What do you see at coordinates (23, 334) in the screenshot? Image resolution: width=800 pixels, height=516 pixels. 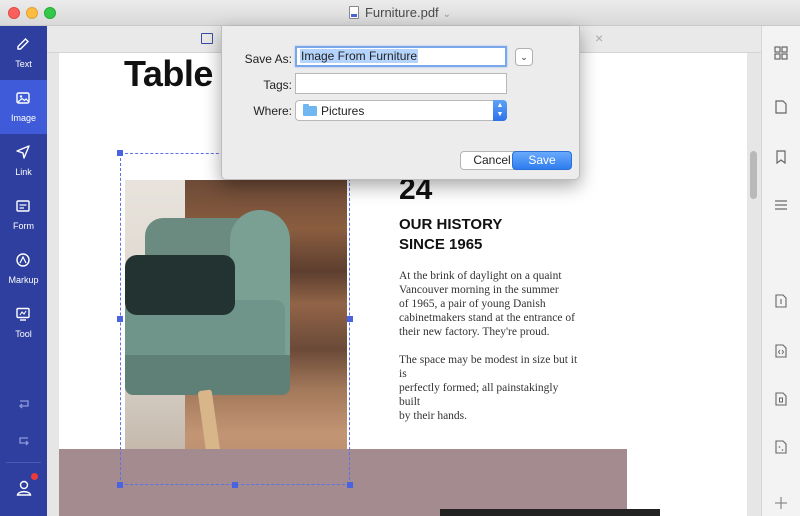 I see `sidebar-item-label: Tool` at bounding box center [23, 334].